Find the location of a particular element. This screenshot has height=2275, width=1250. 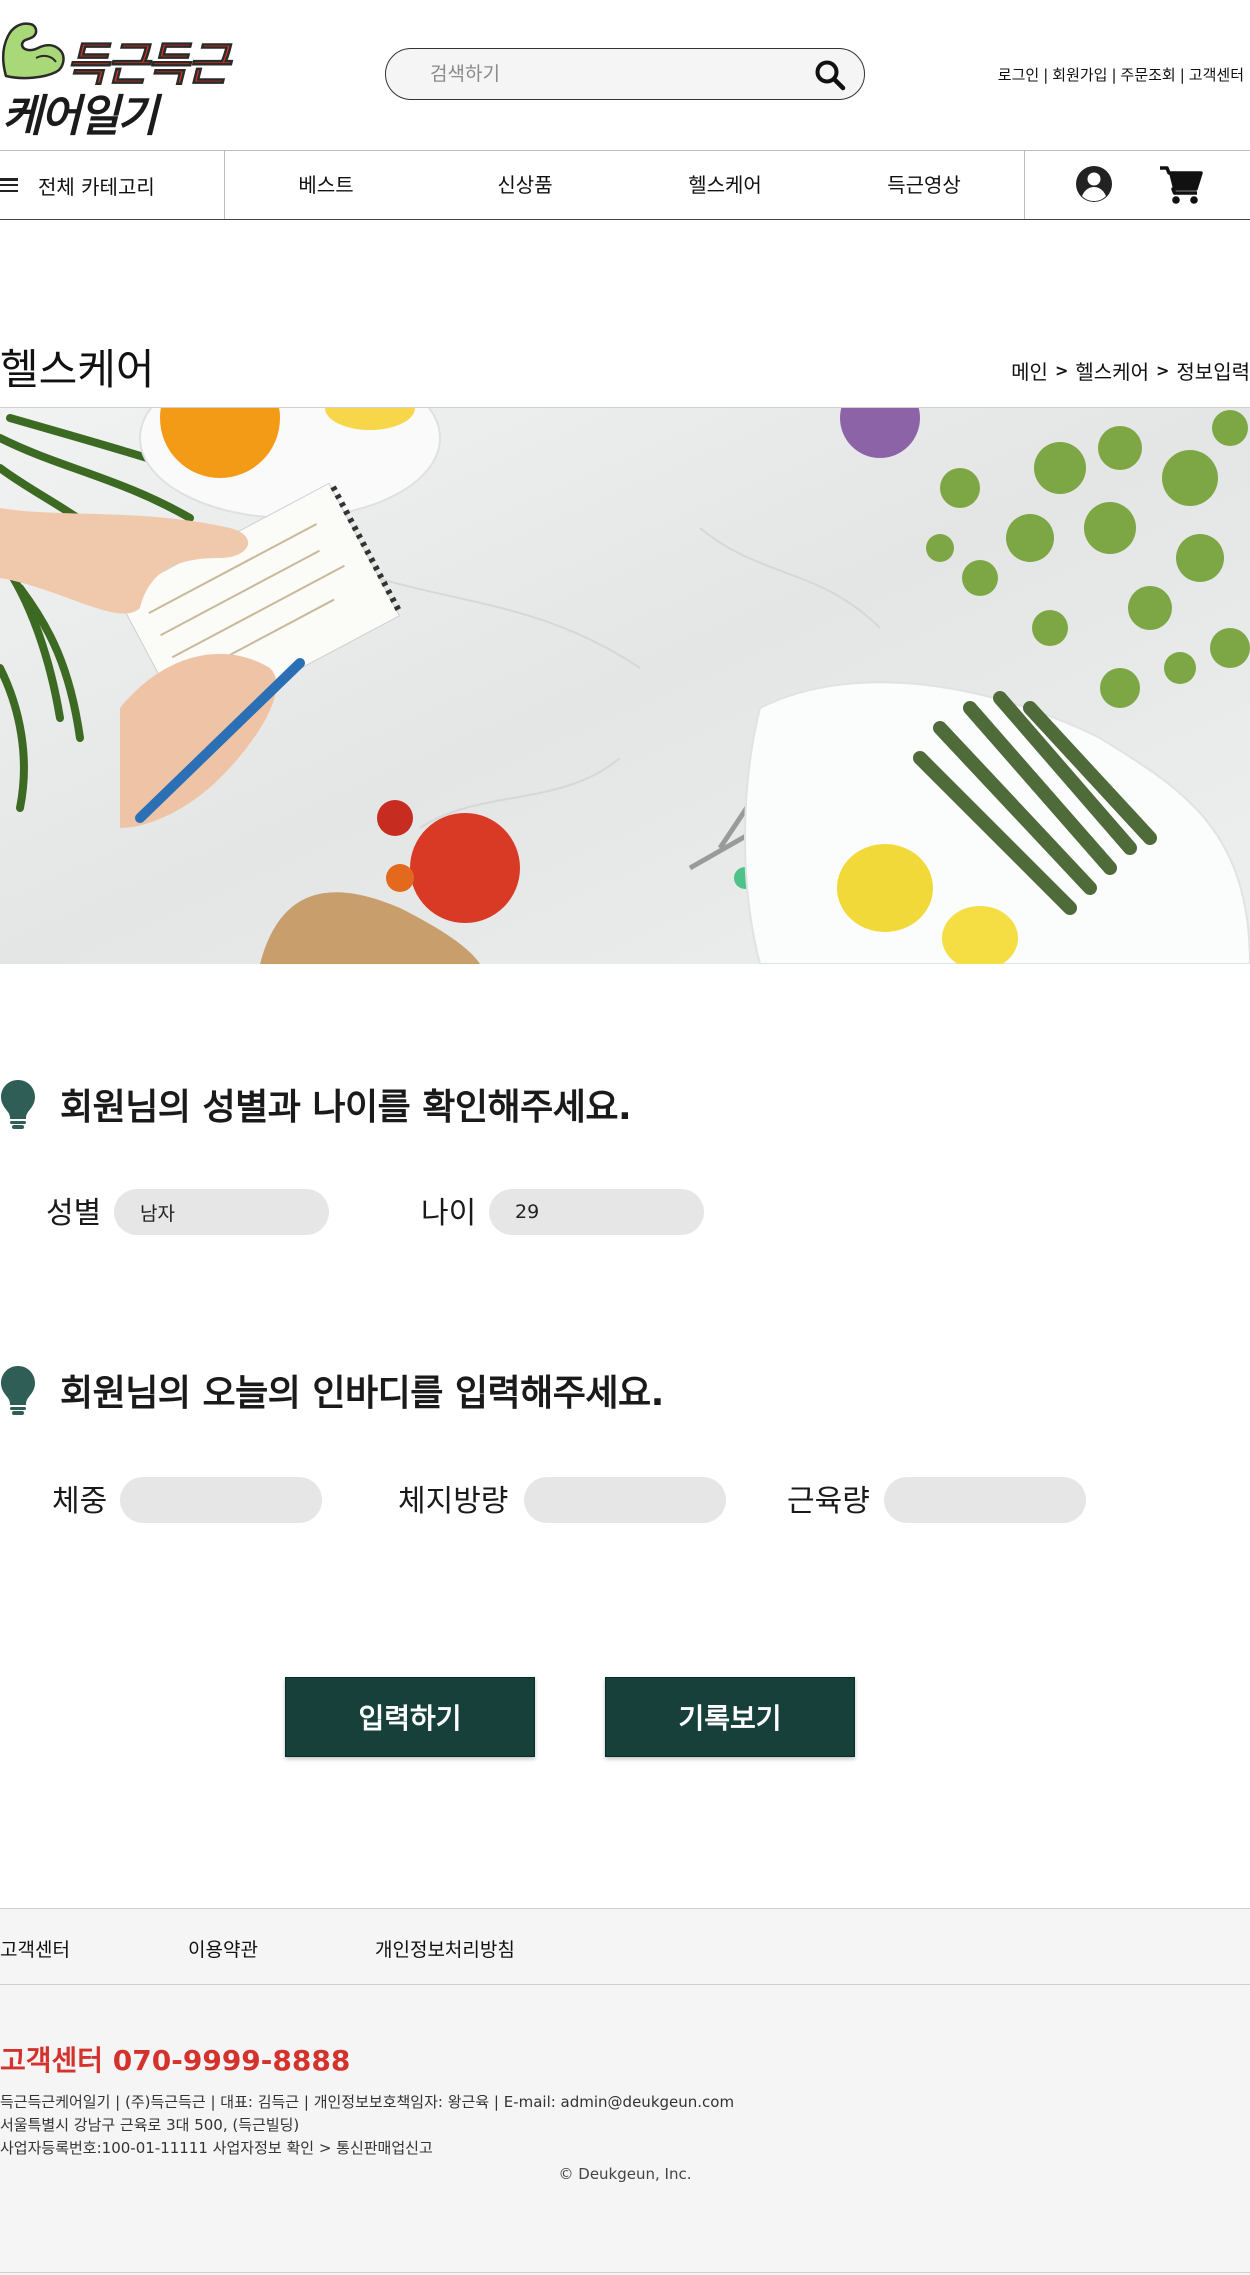

gender-field is located at coordinates (221, 1212).